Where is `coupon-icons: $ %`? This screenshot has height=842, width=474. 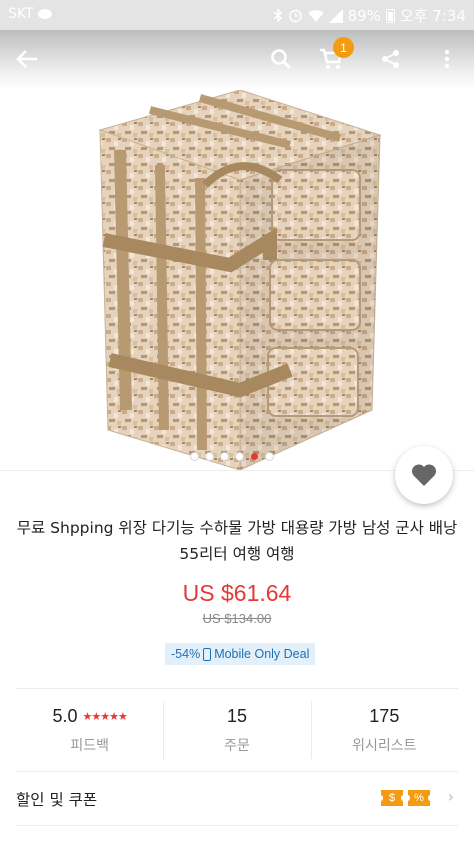 coupon-icons: $ % is located at coordinates (405, 798).